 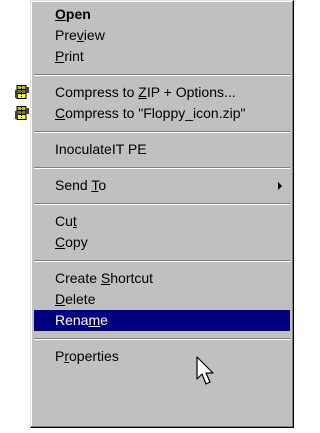 What do you see at coordinates (162, 278) in the screenshot?
I see `menu-item-create-shortcut: Create Shortcut` at bounding box center [162, 278].